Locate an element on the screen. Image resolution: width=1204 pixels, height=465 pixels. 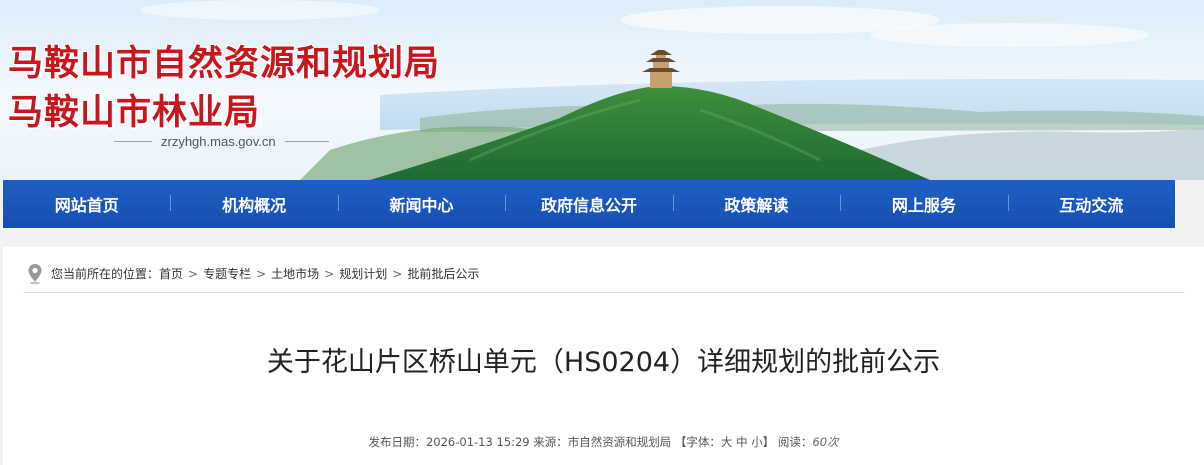
site-domain: zrzyhgh.mas.gov.cn is located at coordinates (221, 141).